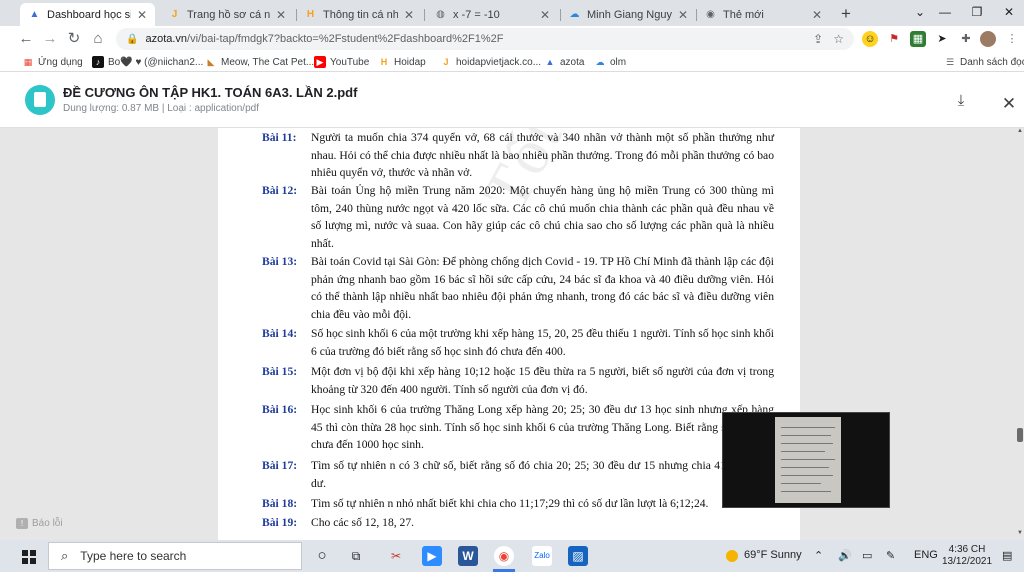 Image resolution: width=1024 pixels, height=572 pixels. Describe the element at coordinates (845, 555) in the screenshot. I see `volume-icon: 🔊` at that location.